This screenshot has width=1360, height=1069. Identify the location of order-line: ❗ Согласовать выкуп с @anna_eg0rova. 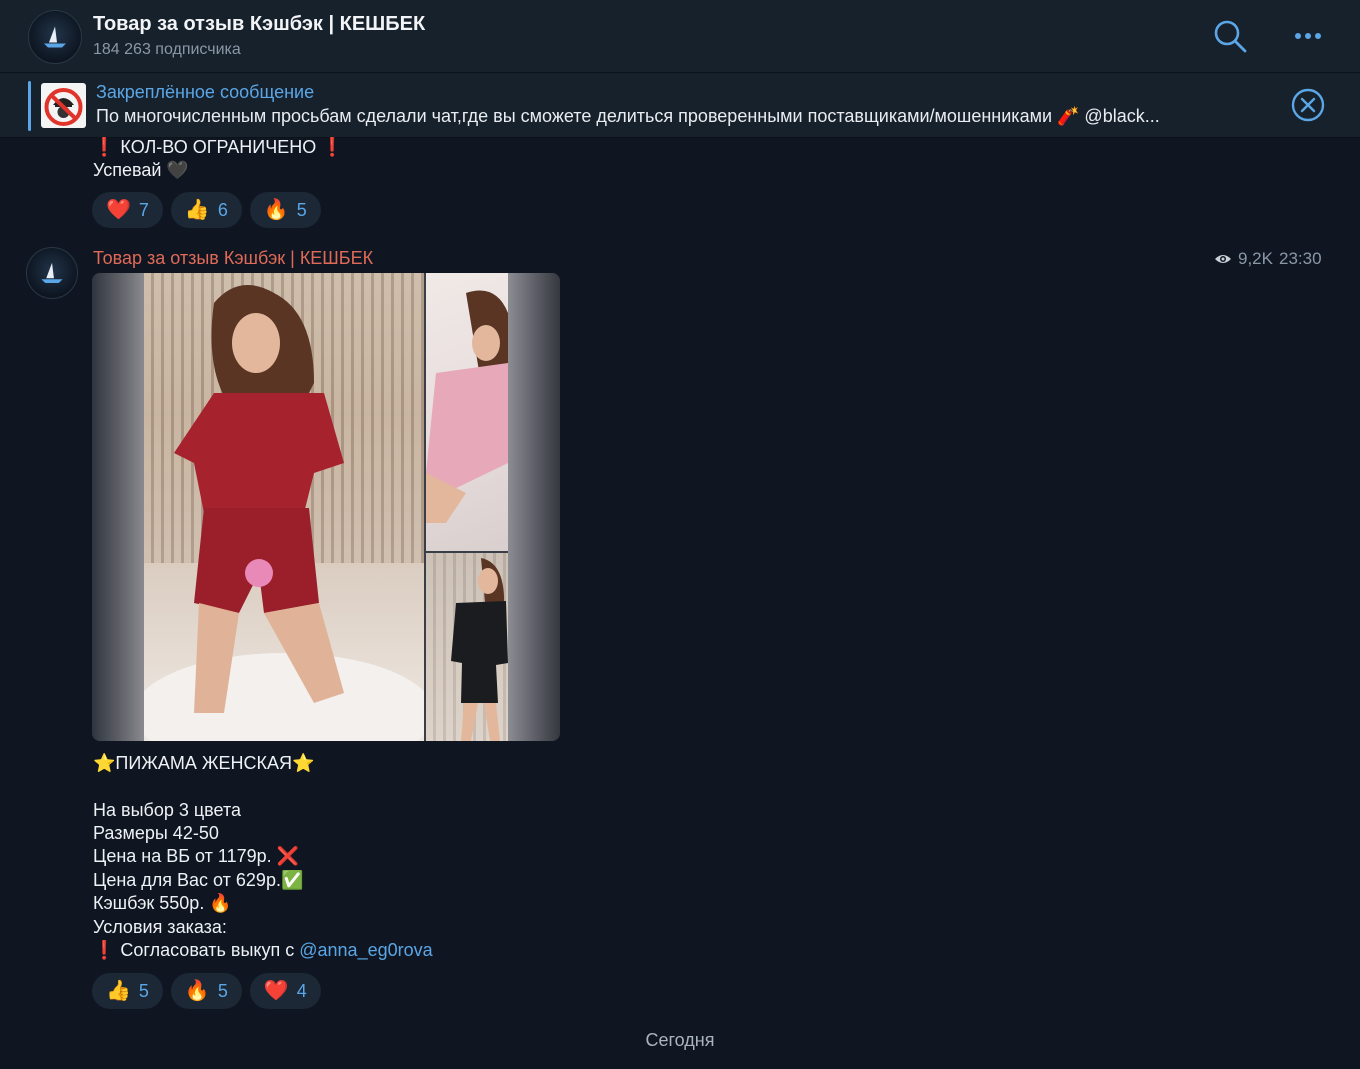
(263, 950).